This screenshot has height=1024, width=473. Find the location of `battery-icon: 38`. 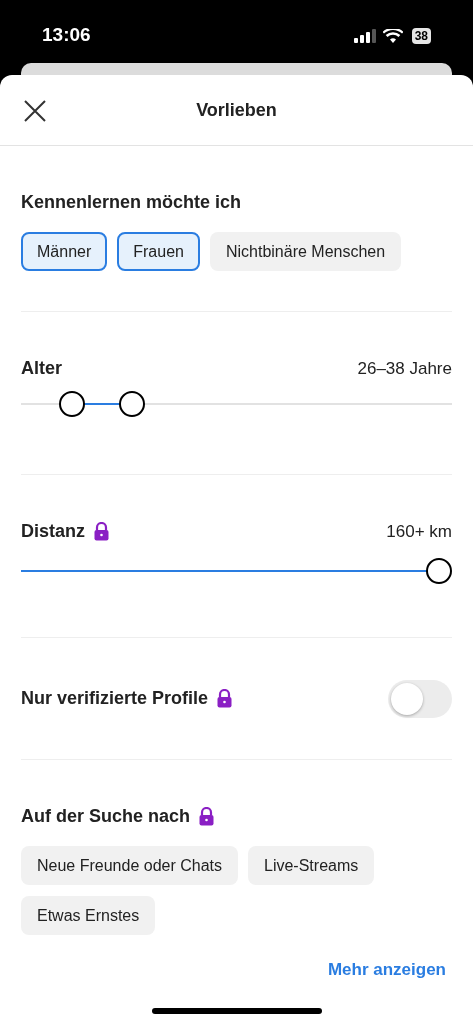

battery-icon: 38 is located at coordinates (421, 35).